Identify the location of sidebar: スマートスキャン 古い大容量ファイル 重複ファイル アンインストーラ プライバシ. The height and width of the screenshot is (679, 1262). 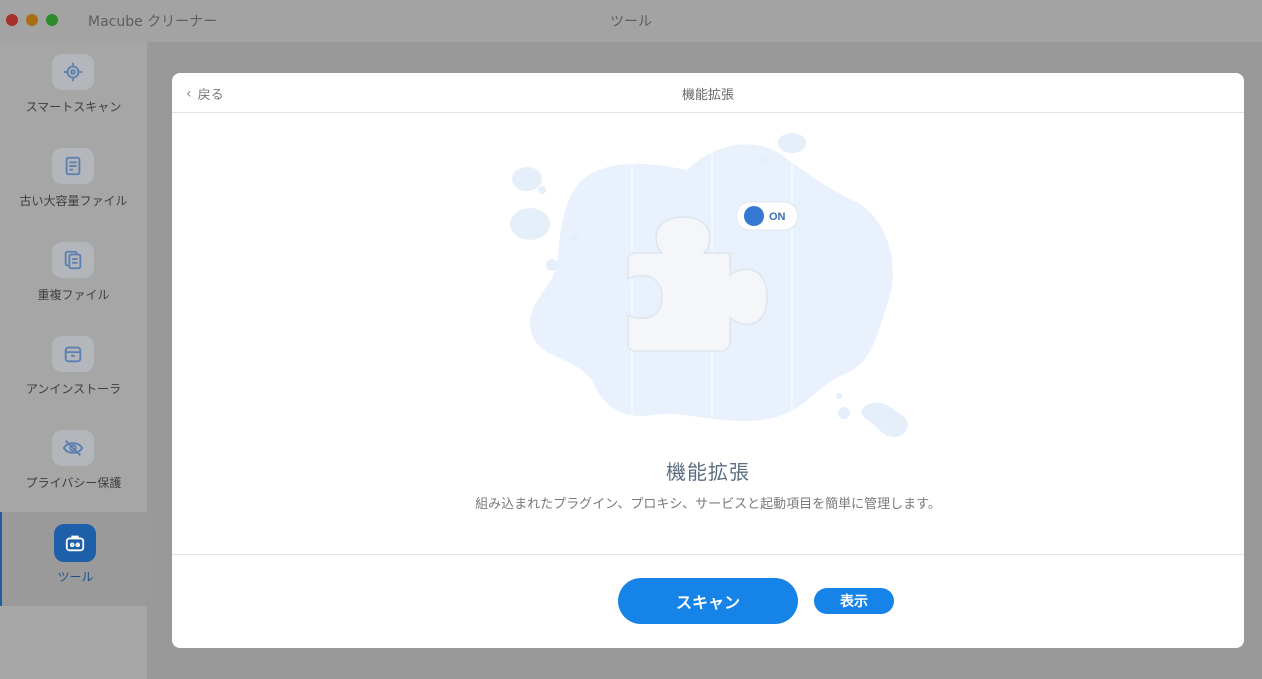
(73, 360).